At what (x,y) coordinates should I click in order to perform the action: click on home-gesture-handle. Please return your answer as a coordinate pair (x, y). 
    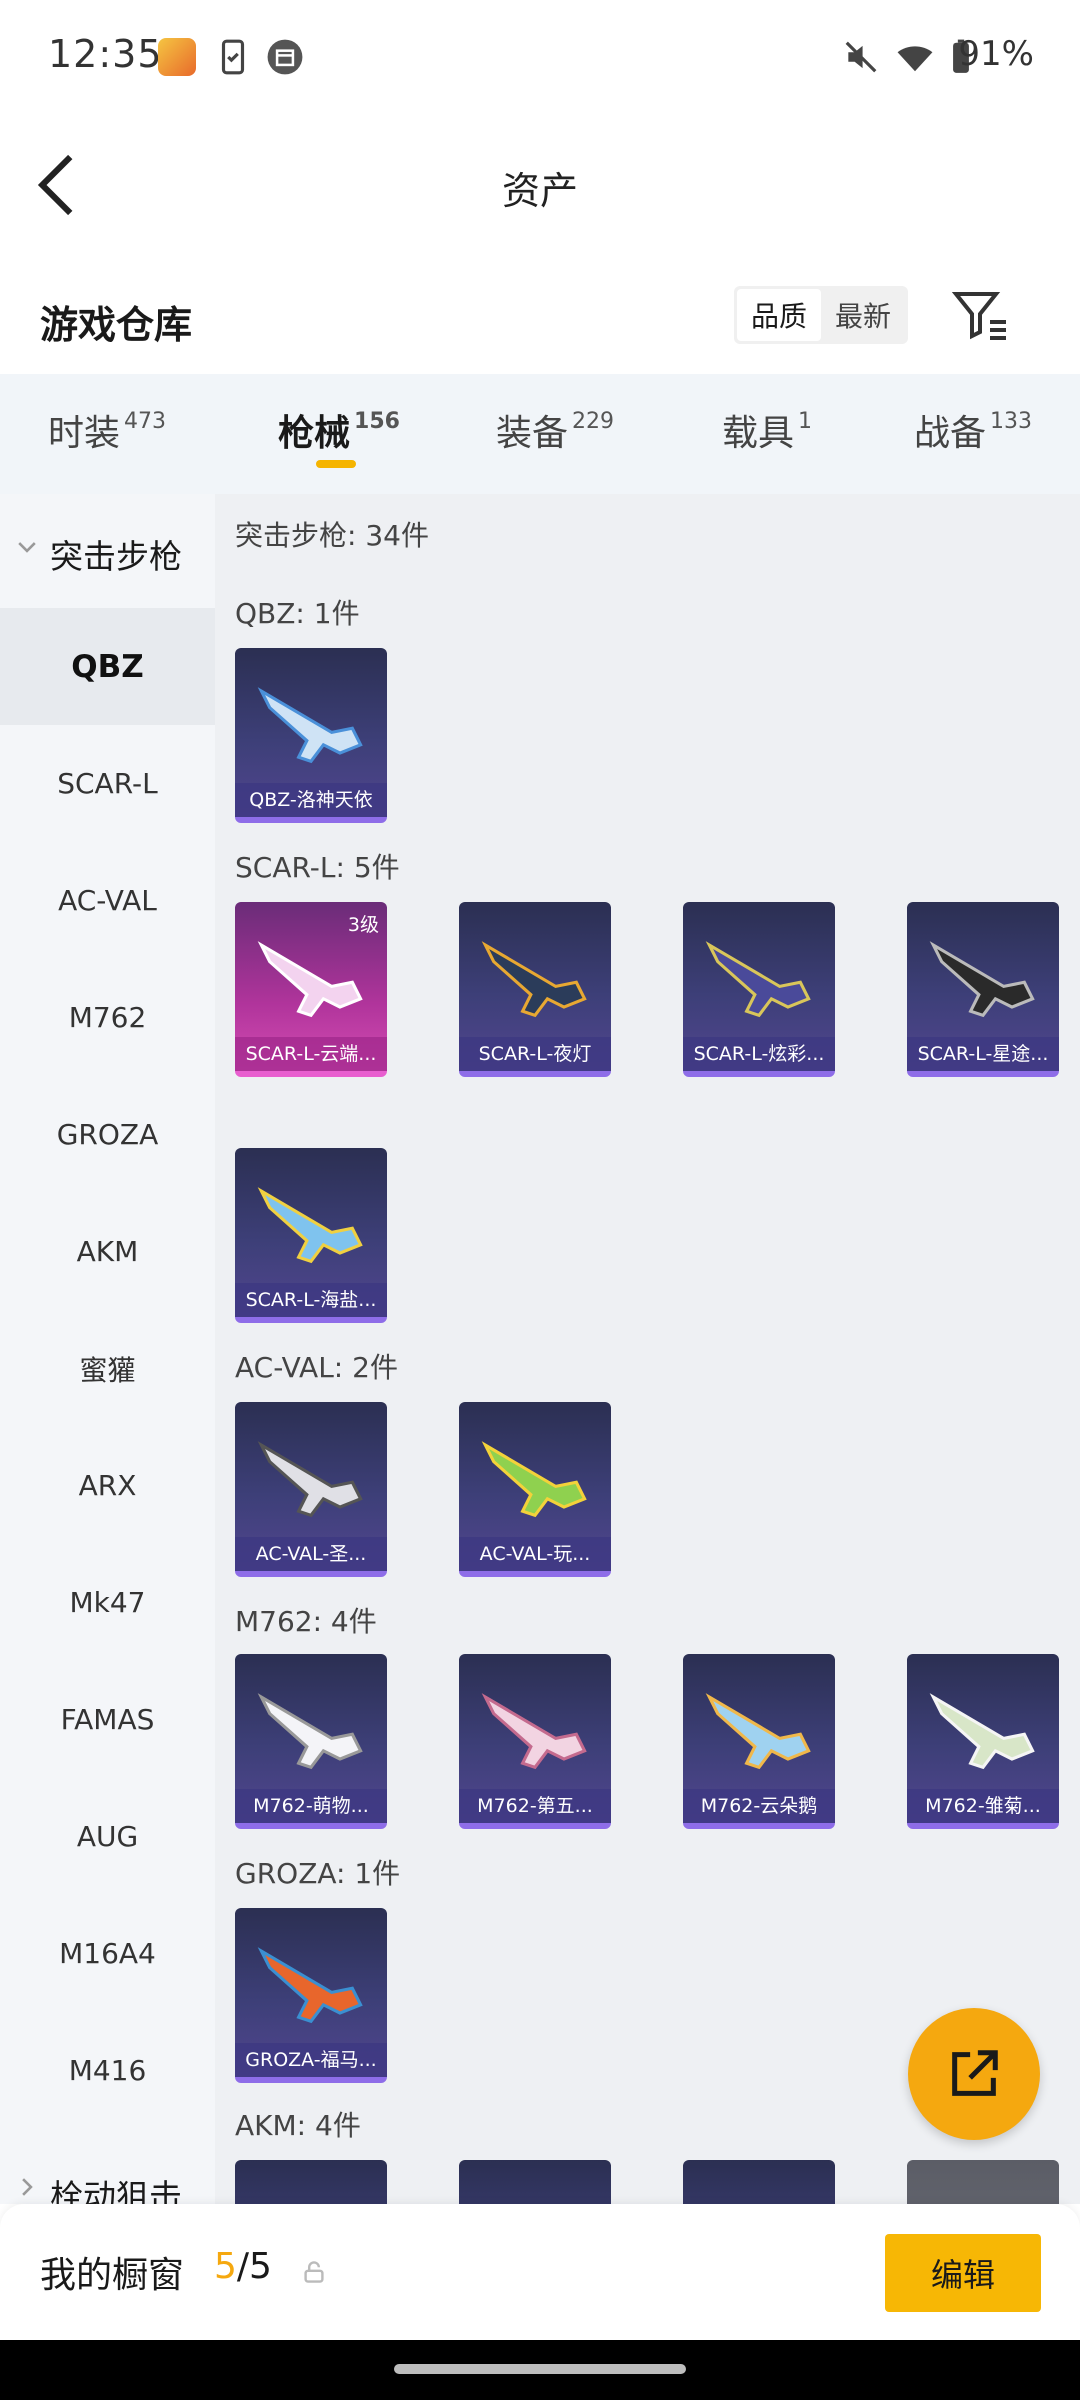
    Looking at the image, I should click on (540, 2369).